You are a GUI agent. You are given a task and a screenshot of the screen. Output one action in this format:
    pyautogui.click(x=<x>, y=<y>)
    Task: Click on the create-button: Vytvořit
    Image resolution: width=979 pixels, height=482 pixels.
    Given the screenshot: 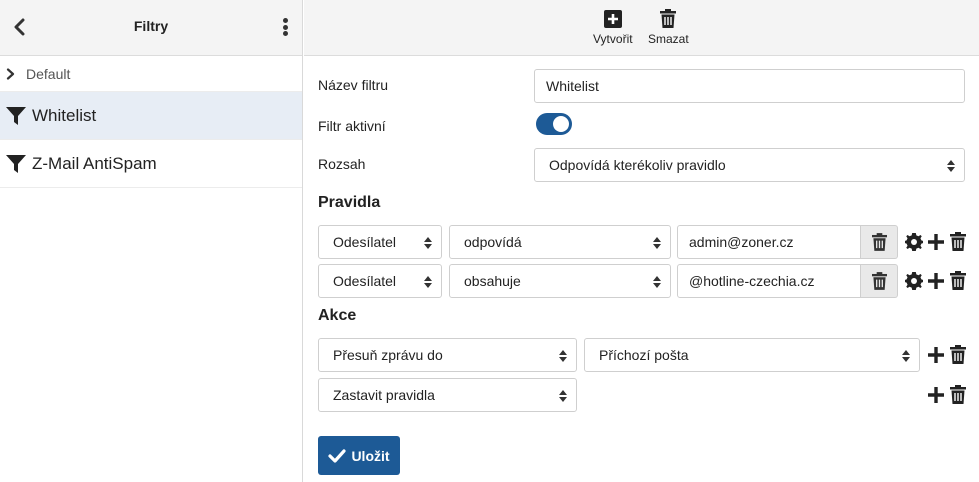 What is the action you would take?
    pyautogui.click(x=613, y=26)
    